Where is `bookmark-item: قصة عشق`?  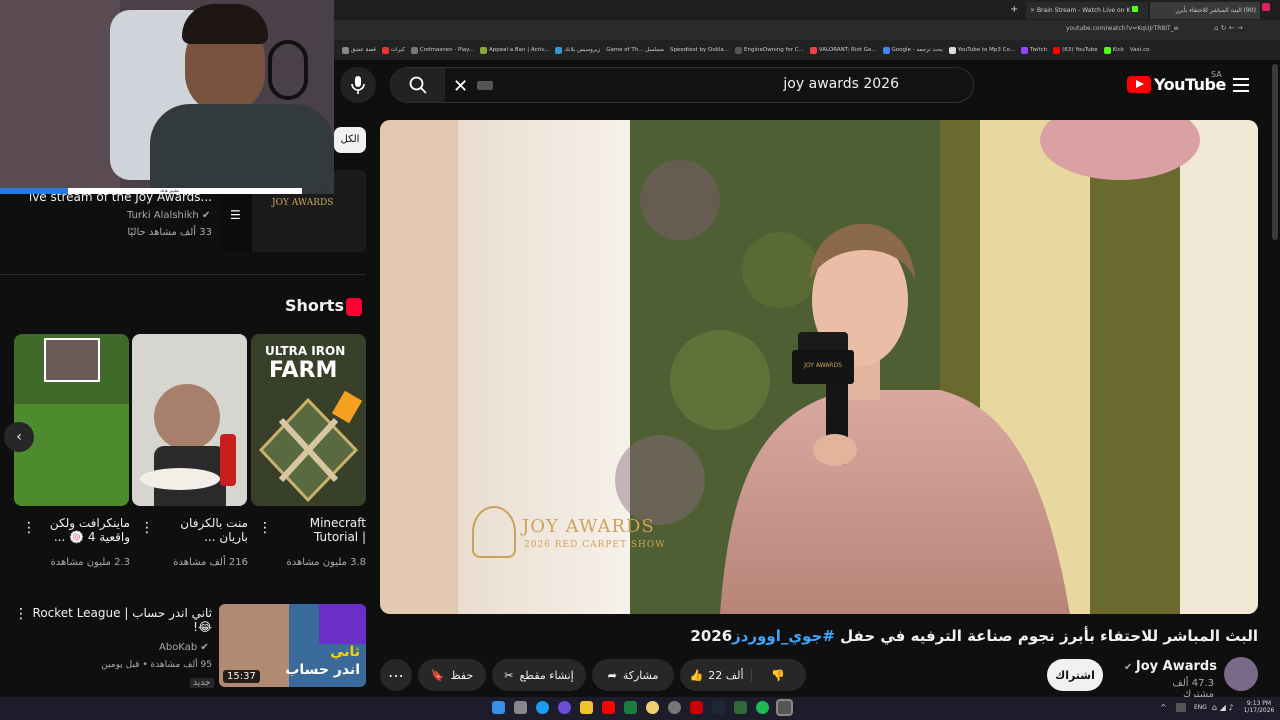 bookmark-item: قصة عشق is located at coordinates (359, 50).